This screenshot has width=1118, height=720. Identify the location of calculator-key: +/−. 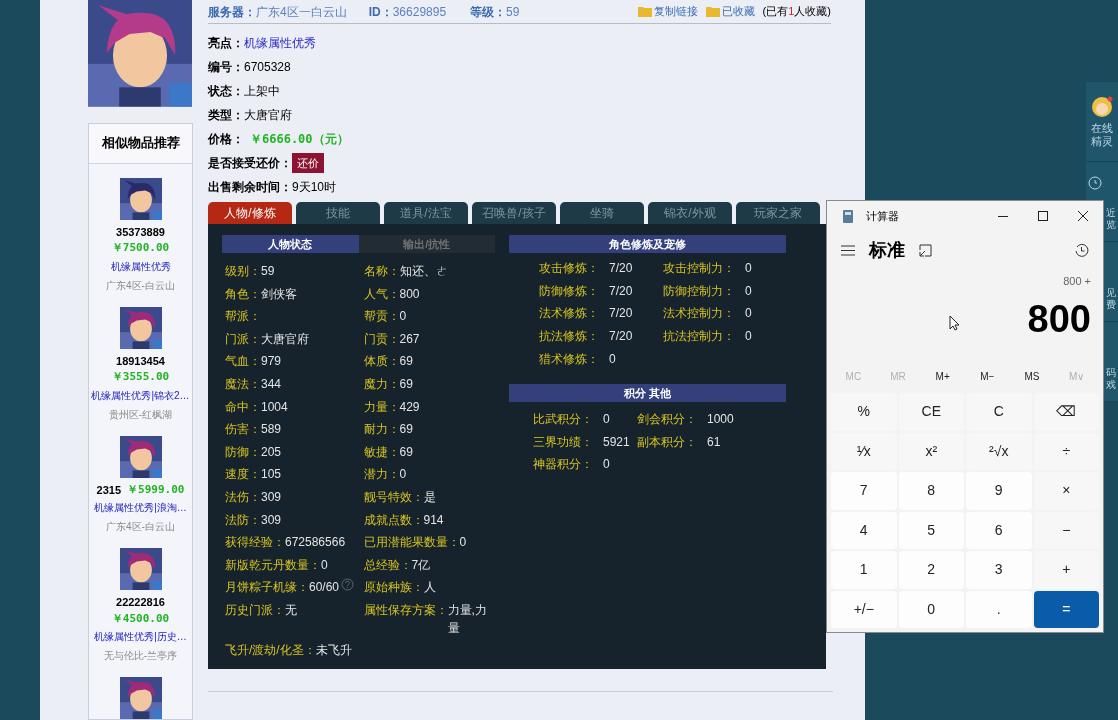
(864, 609).